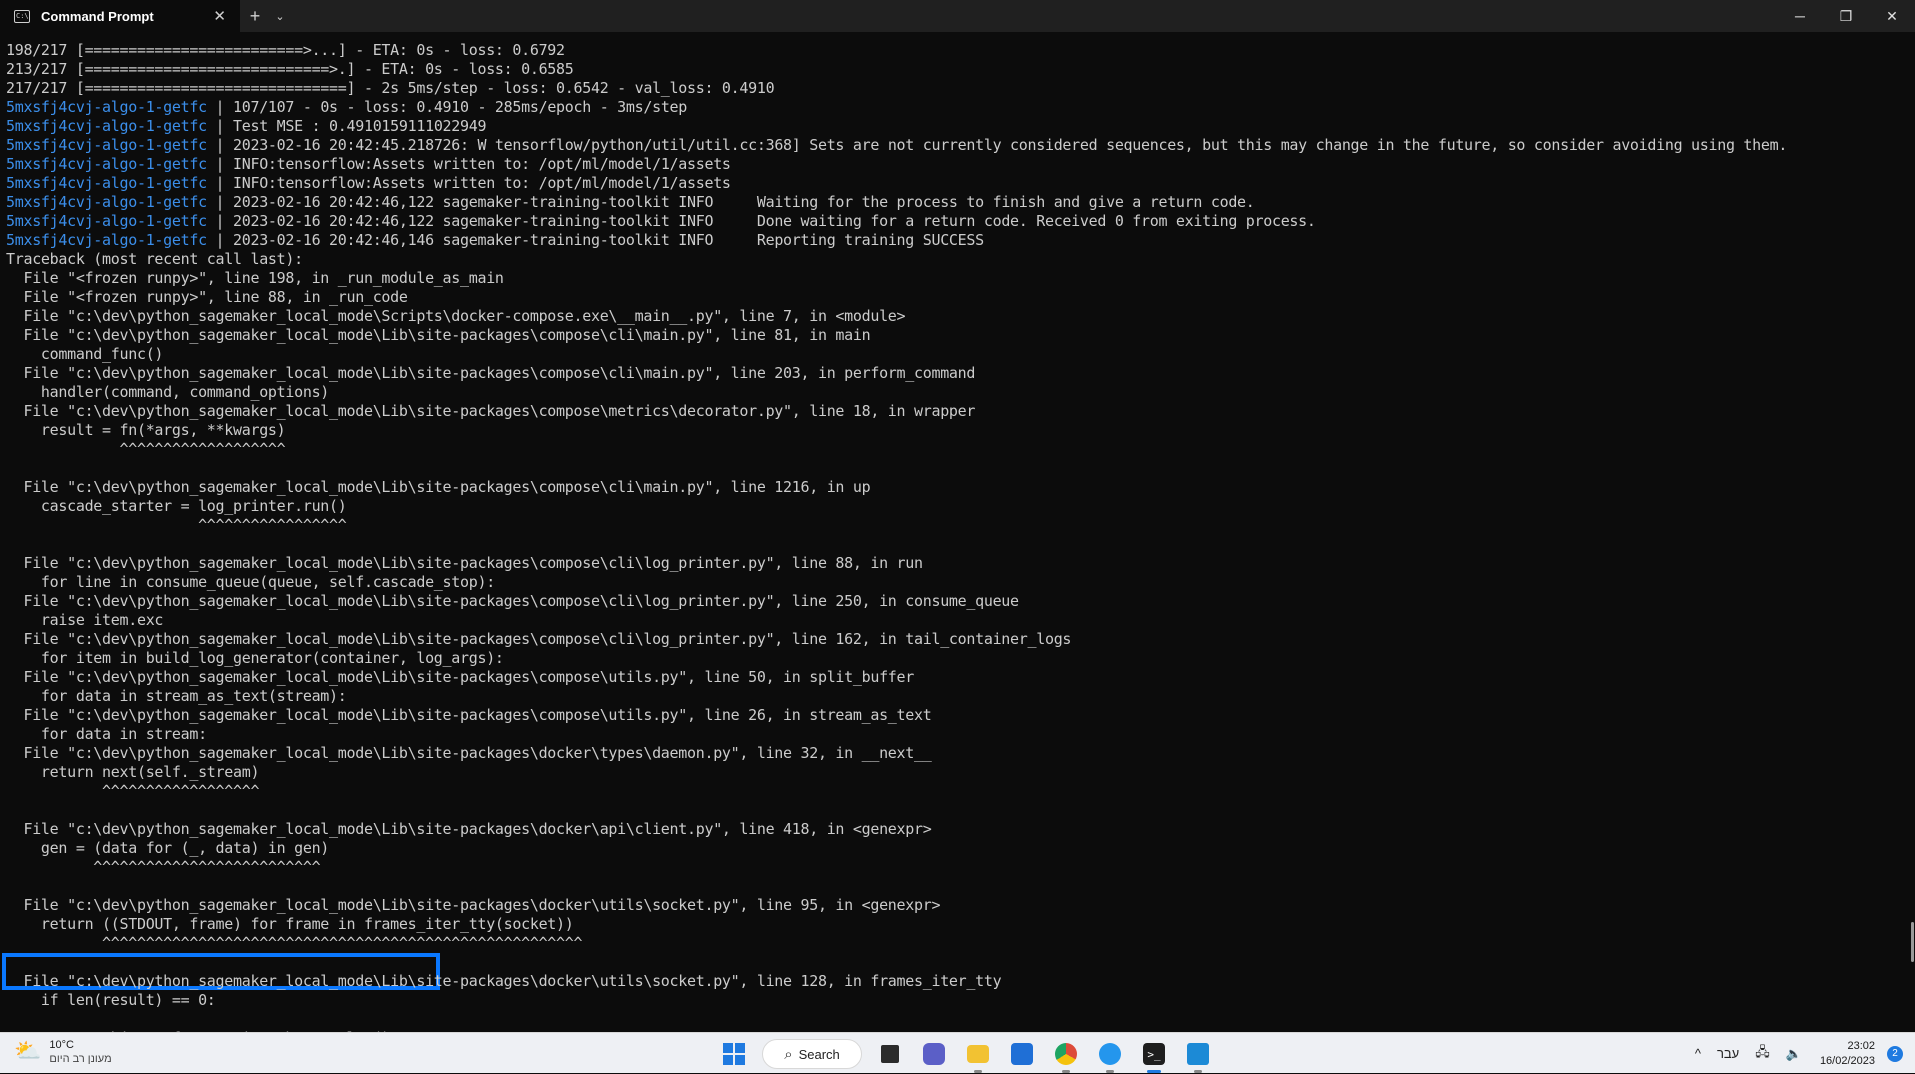  I want to click on clock: 23:02 16/02/2023, so click(1847, 1054).